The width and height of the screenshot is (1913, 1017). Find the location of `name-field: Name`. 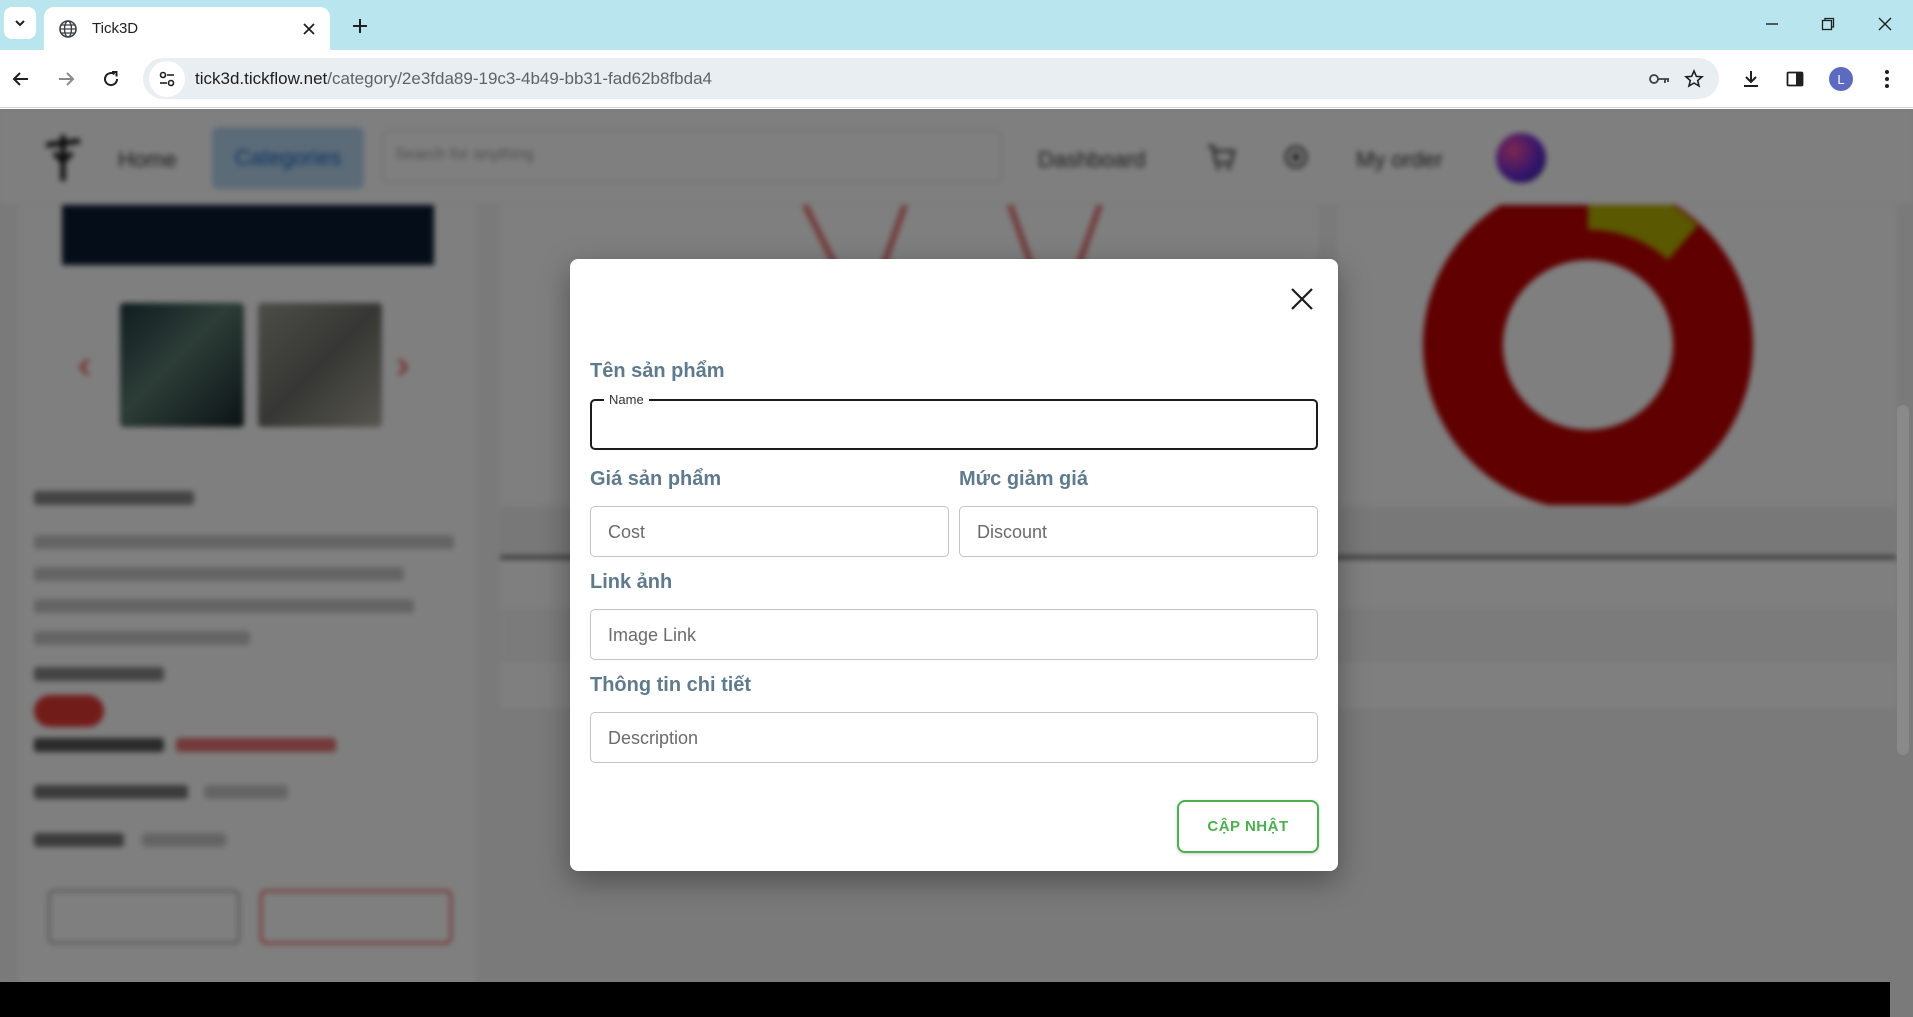

name-field: Name is located at coordinates (954, 421).